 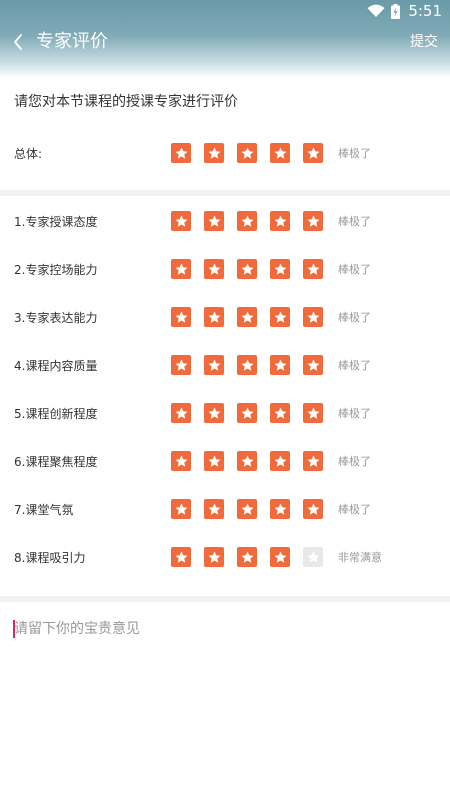 What do you see at coordinates (225, 462) in the screenshot?
I see `criterion-row: 6.课程聚焦程度 棒极了` at bounding box center [225, 462].